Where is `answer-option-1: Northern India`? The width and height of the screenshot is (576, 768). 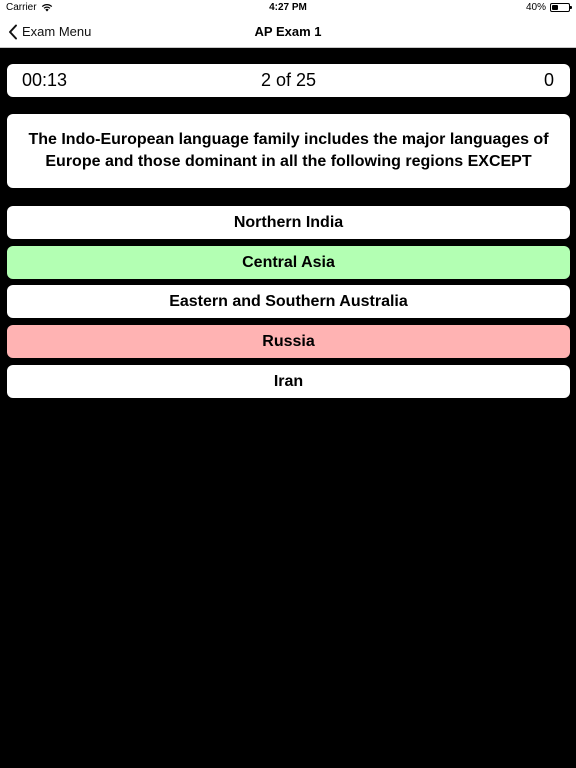
answer-option-1: Northern India is located at coordinates (288, 222).